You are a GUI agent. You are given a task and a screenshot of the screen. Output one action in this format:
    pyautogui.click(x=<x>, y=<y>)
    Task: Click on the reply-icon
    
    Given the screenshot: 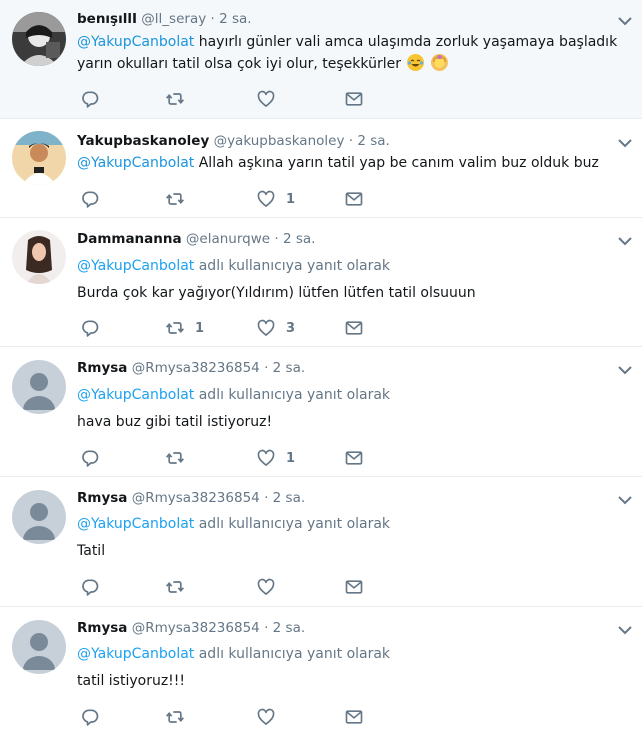 What is the action you would take?
    pyautogui.click(x=90, y=199)
    